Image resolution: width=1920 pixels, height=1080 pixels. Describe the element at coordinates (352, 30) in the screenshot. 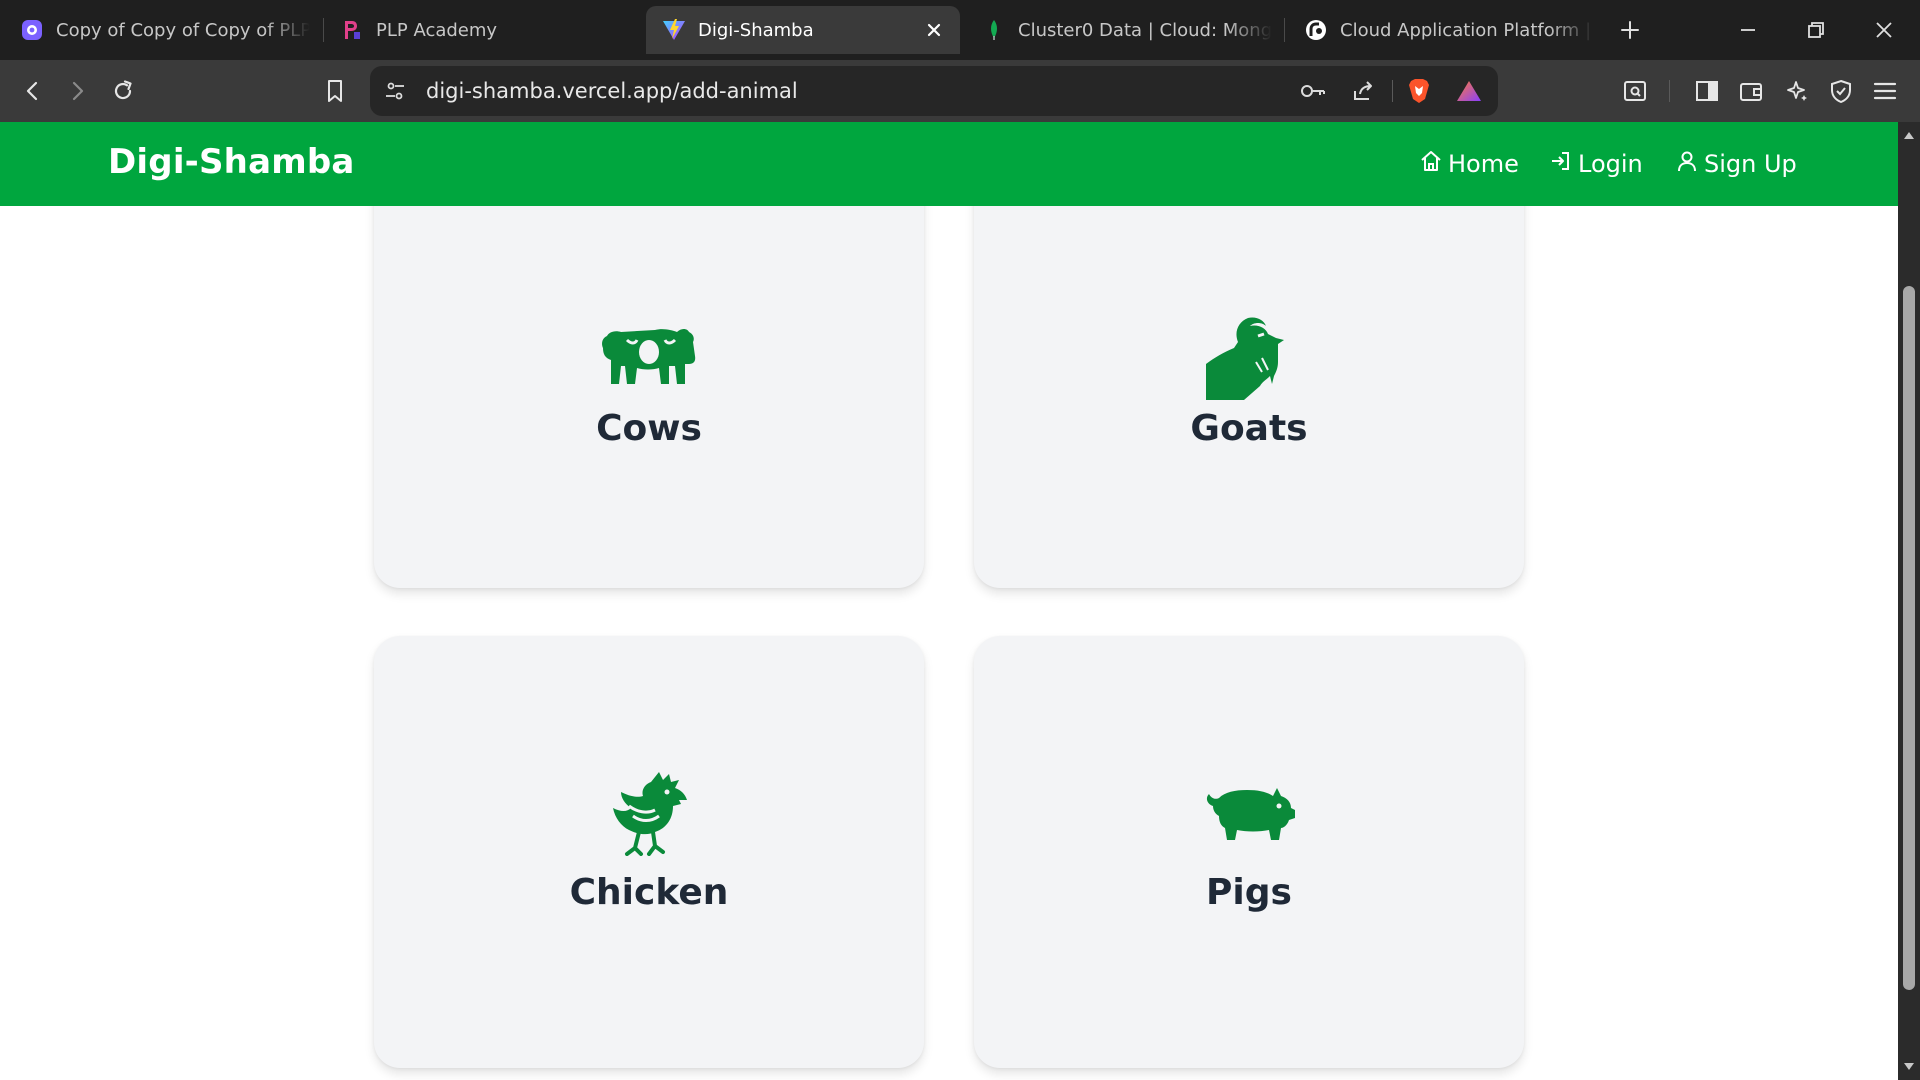

I see `plp-academy-icon` at that location.